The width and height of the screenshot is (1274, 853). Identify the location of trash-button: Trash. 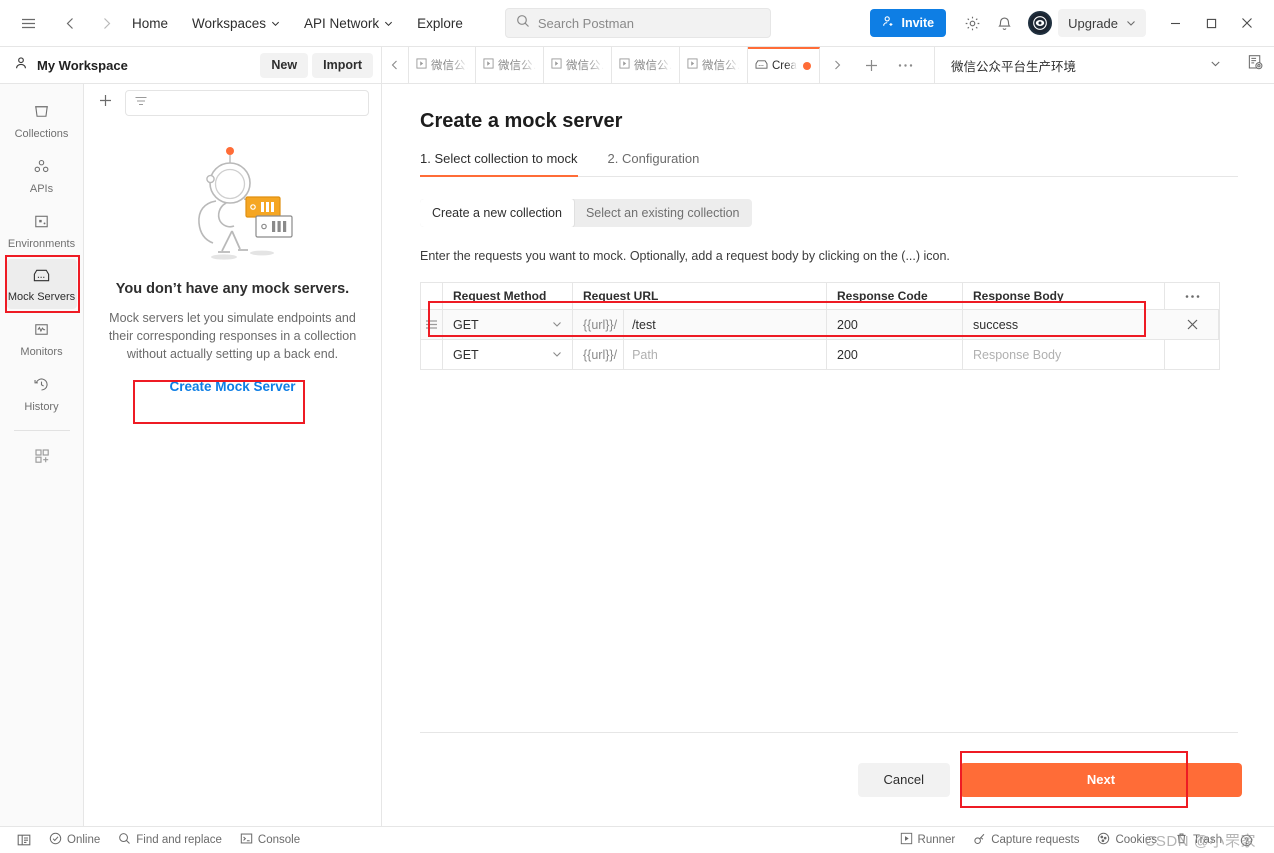
(1198, 840).